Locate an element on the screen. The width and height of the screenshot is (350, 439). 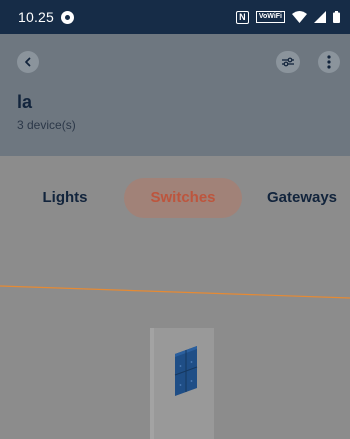
sliders-icon is located at coordinates (288, 62).